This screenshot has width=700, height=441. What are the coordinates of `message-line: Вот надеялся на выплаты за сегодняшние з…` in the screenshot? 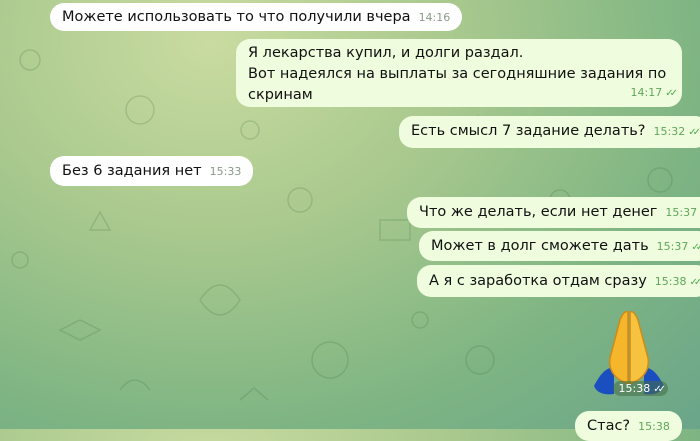 It's located at (457, 74).